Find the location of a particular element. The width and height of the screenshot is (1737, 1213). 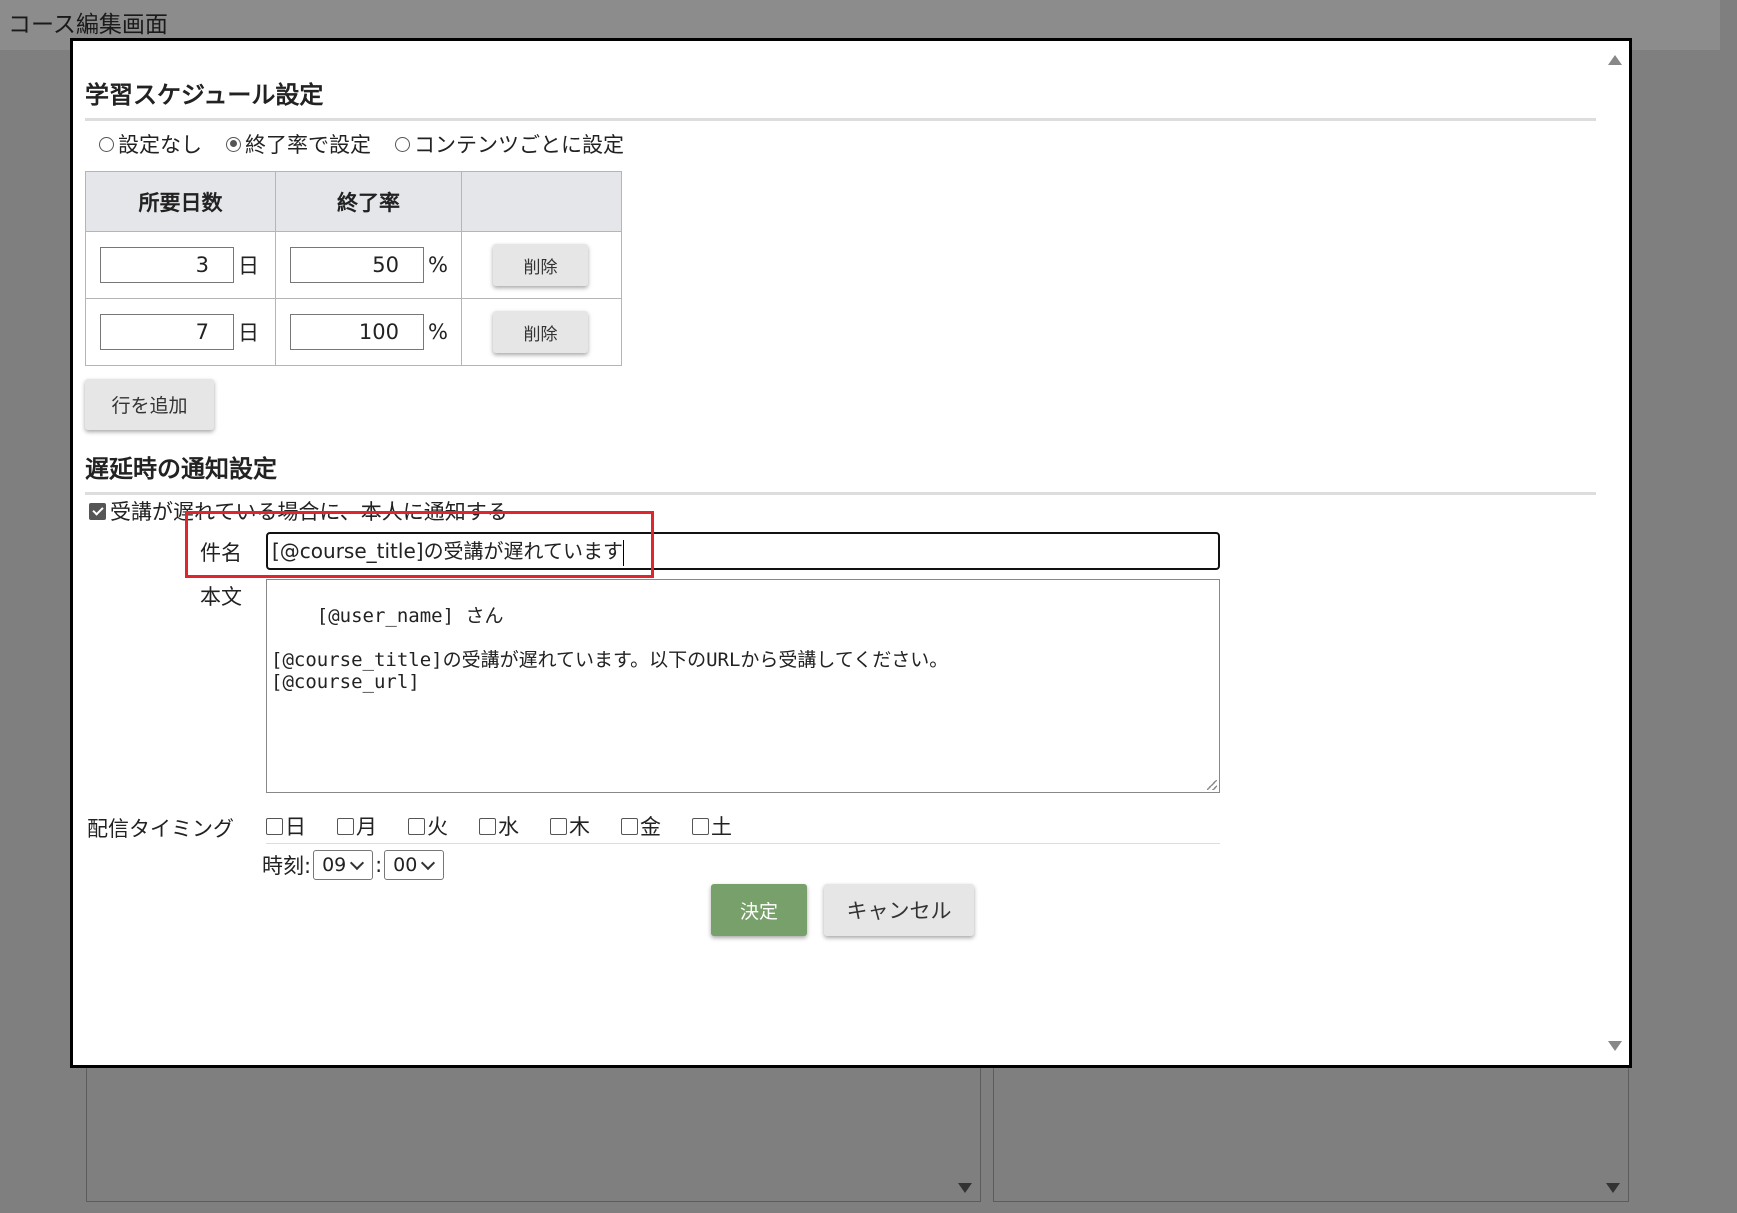

days-cell: 3日 is located at coordinates (180, 265).